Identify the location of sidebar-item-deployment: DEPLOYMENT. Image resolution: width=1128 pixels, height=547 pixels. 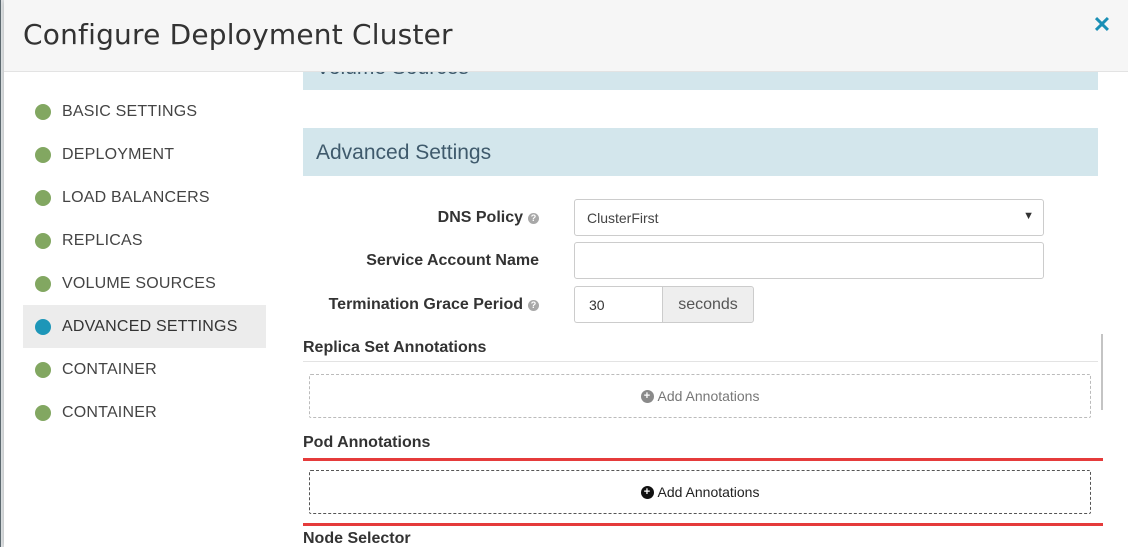
(144, 154).